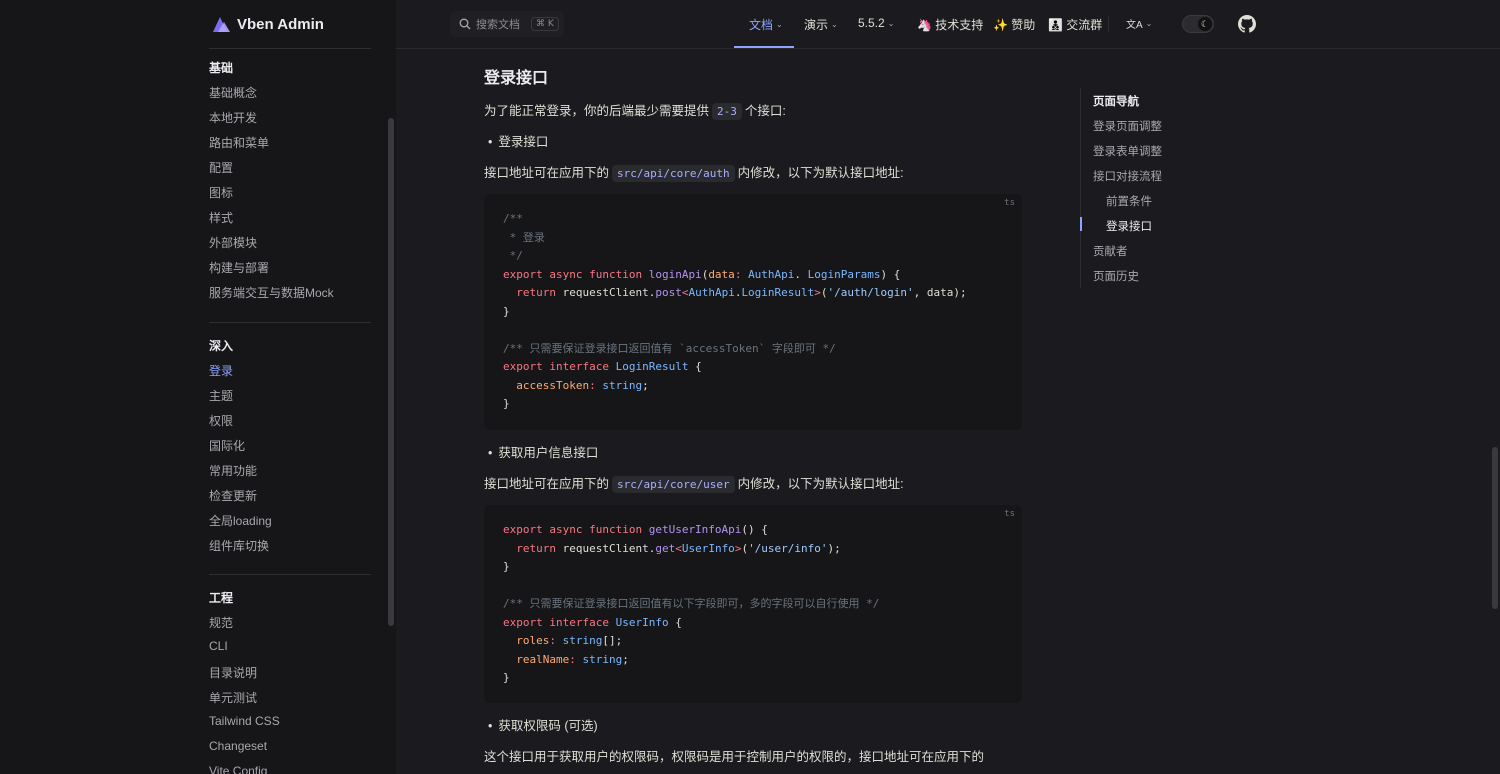 The height and width of the screenshot is (774, 1500). I want to click on nav-docs: 文档 ⌄, so click(766, 24).